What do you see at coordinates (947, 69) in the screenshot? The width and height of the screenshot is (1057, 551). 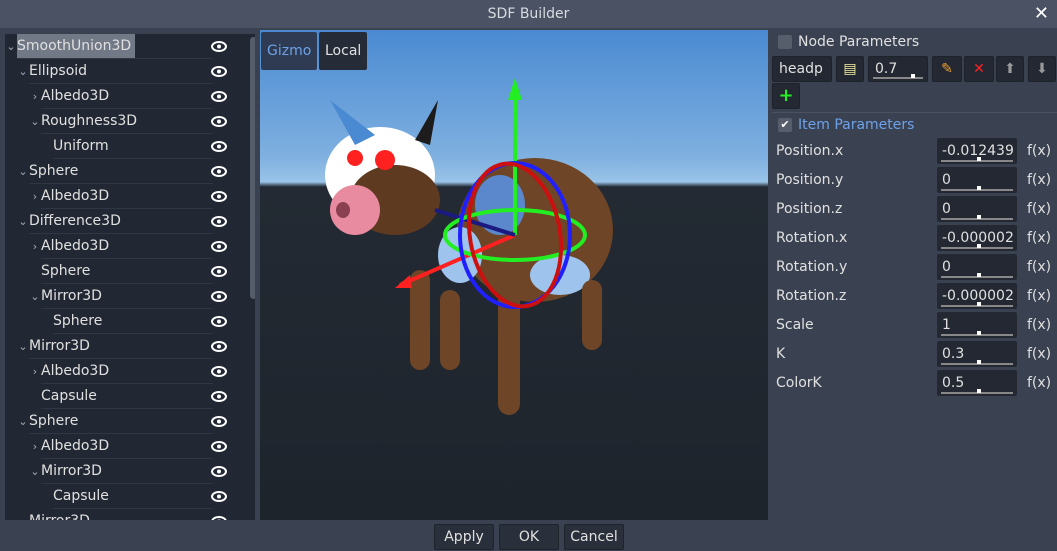 I see `edit-pencil-icon: ✎` at bounding box center [947, 69].